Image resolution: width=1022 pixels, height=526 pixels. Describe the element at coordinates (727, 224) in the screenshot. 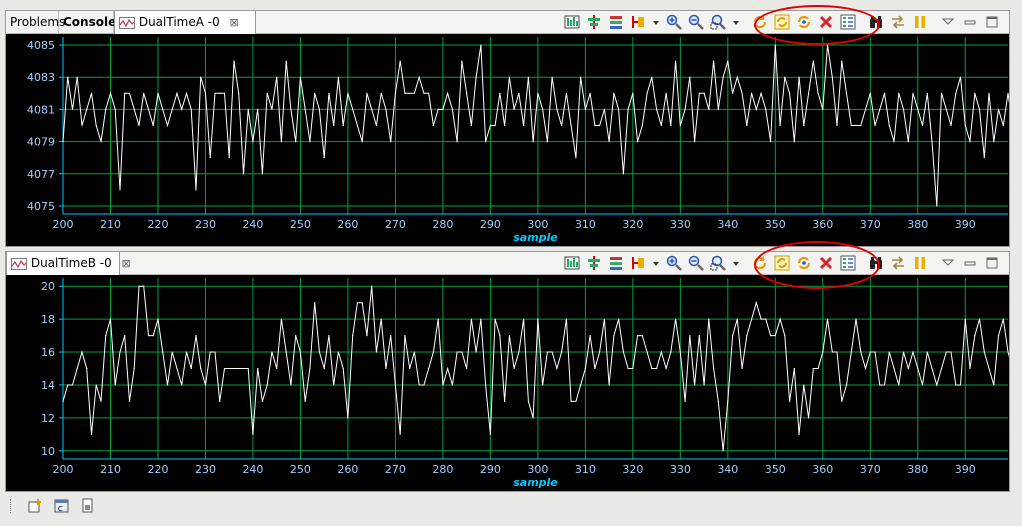

I see `x-tick-label: 340` at that location.